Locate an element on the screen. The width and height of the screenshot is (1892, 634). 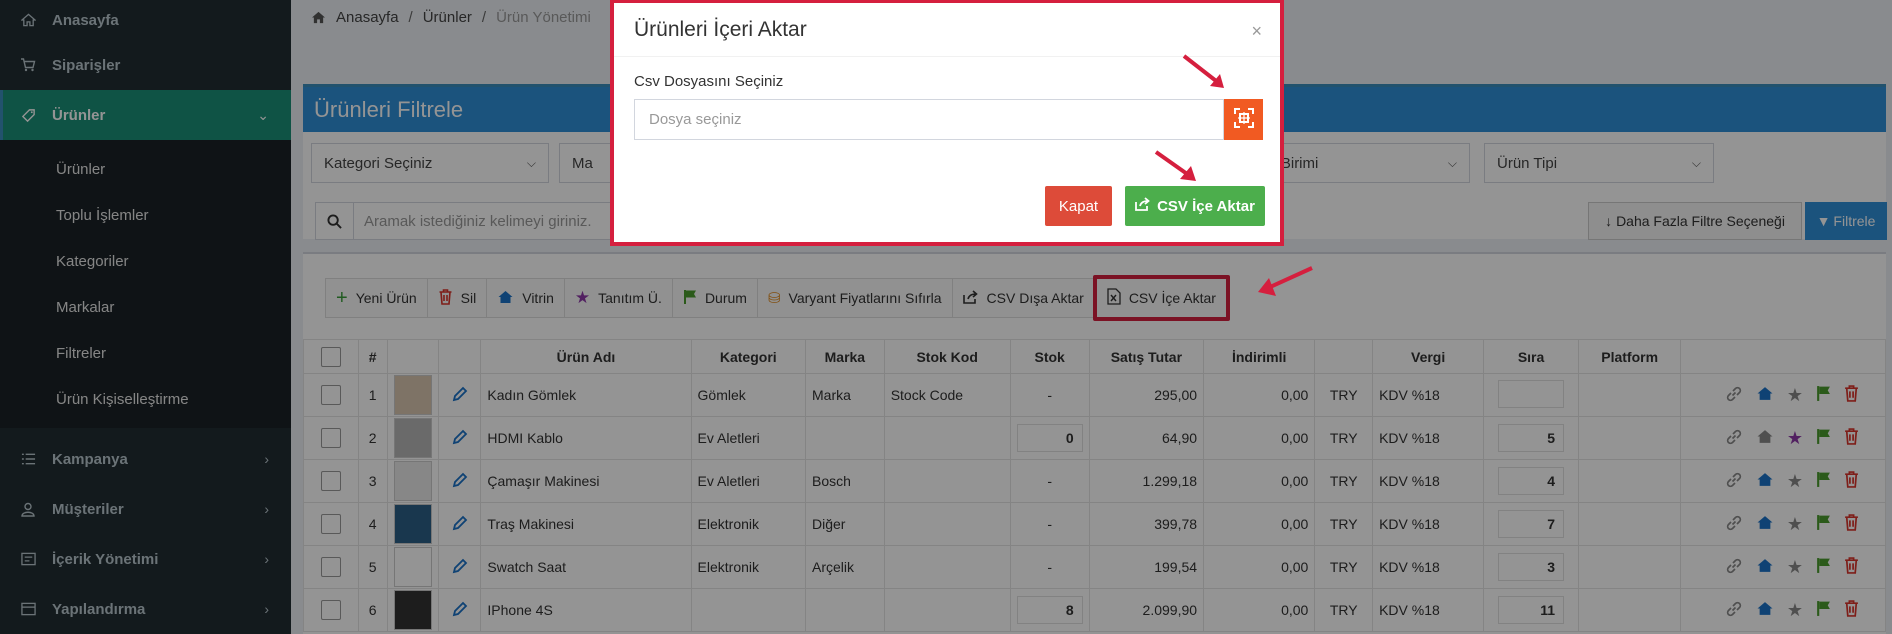
file-browse-icon is located at coordinates (1244, 119).